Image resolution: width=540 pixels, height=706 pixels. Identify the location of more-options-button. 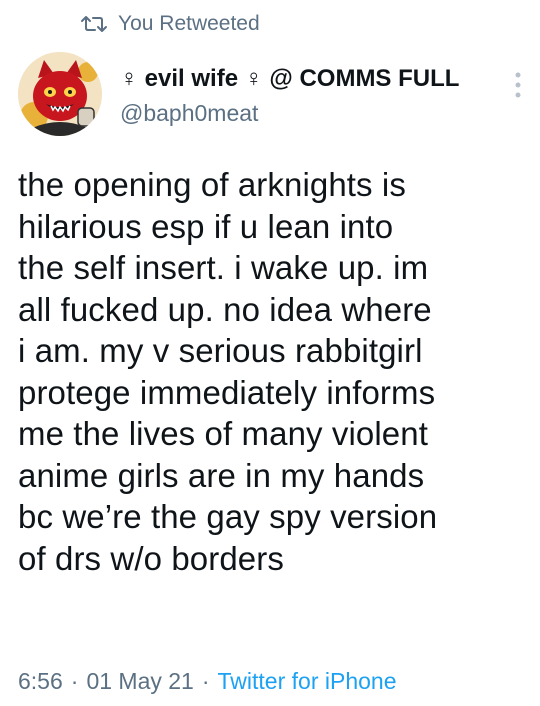
(518, 85).